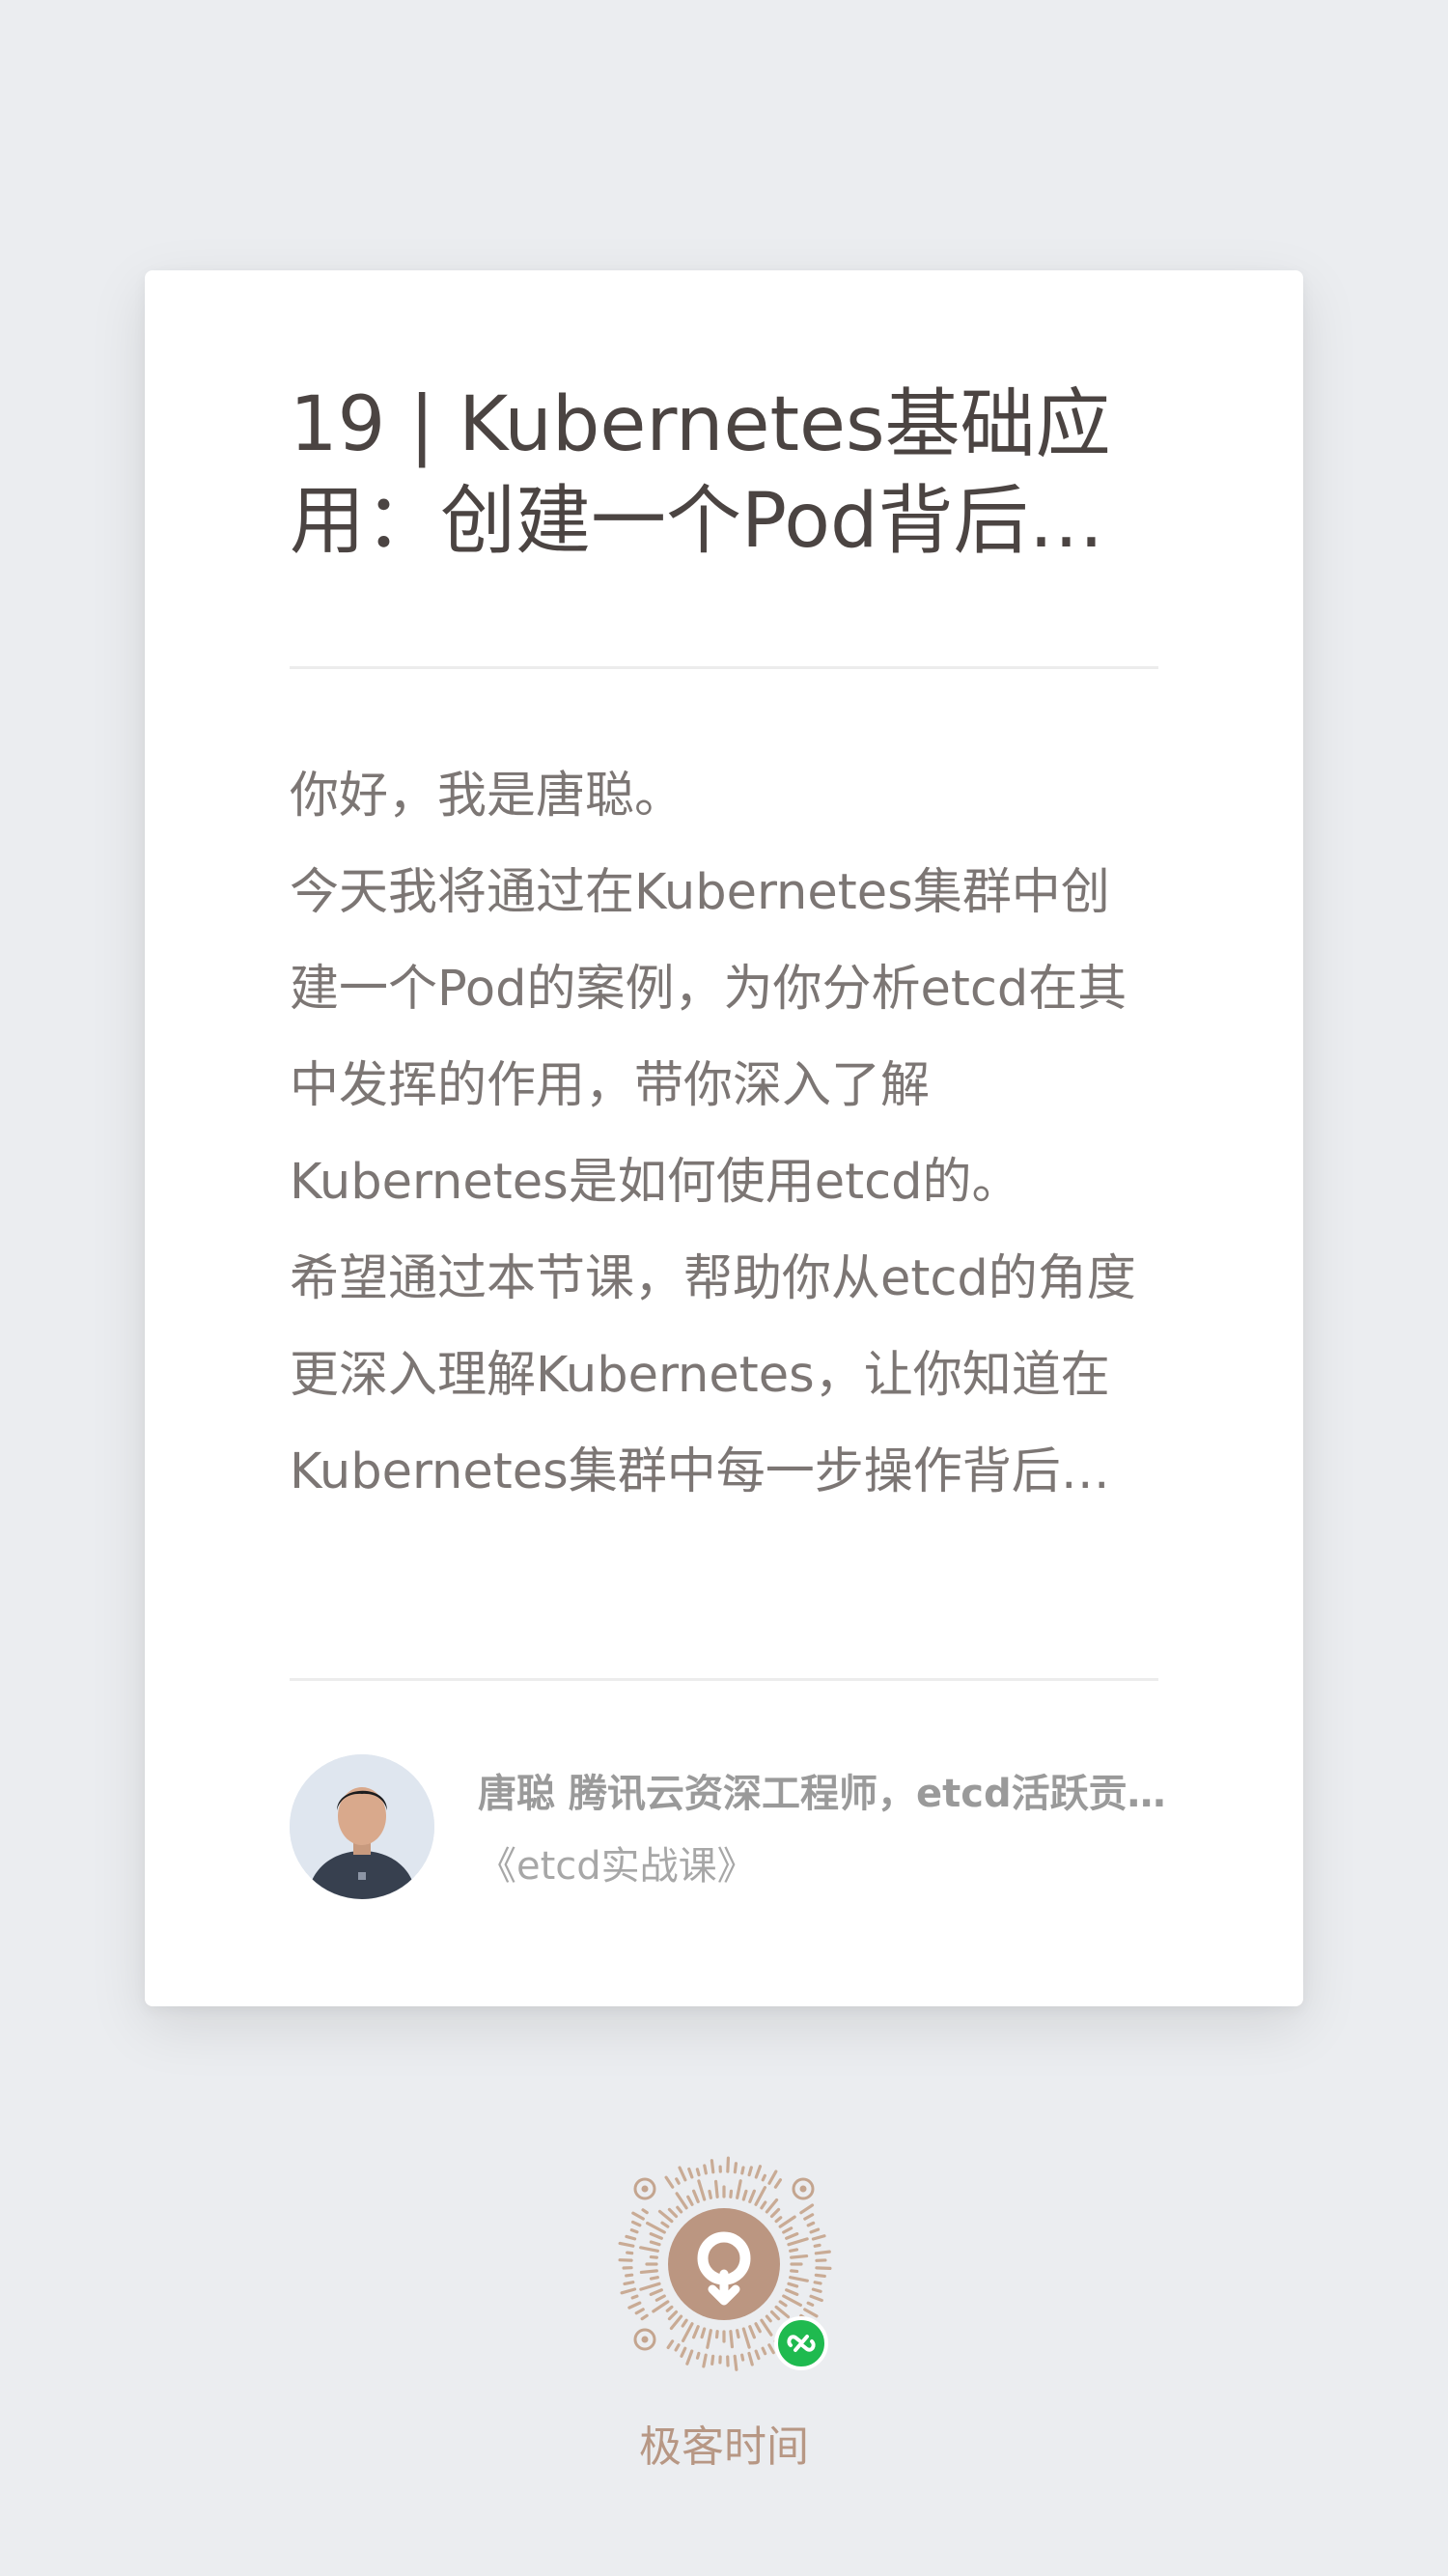 This screenshot has width=1448, height=2576. I want to click on author-bio: 腾讯云资深工程师，etcd活跃贡献者, so click(871, 1794).